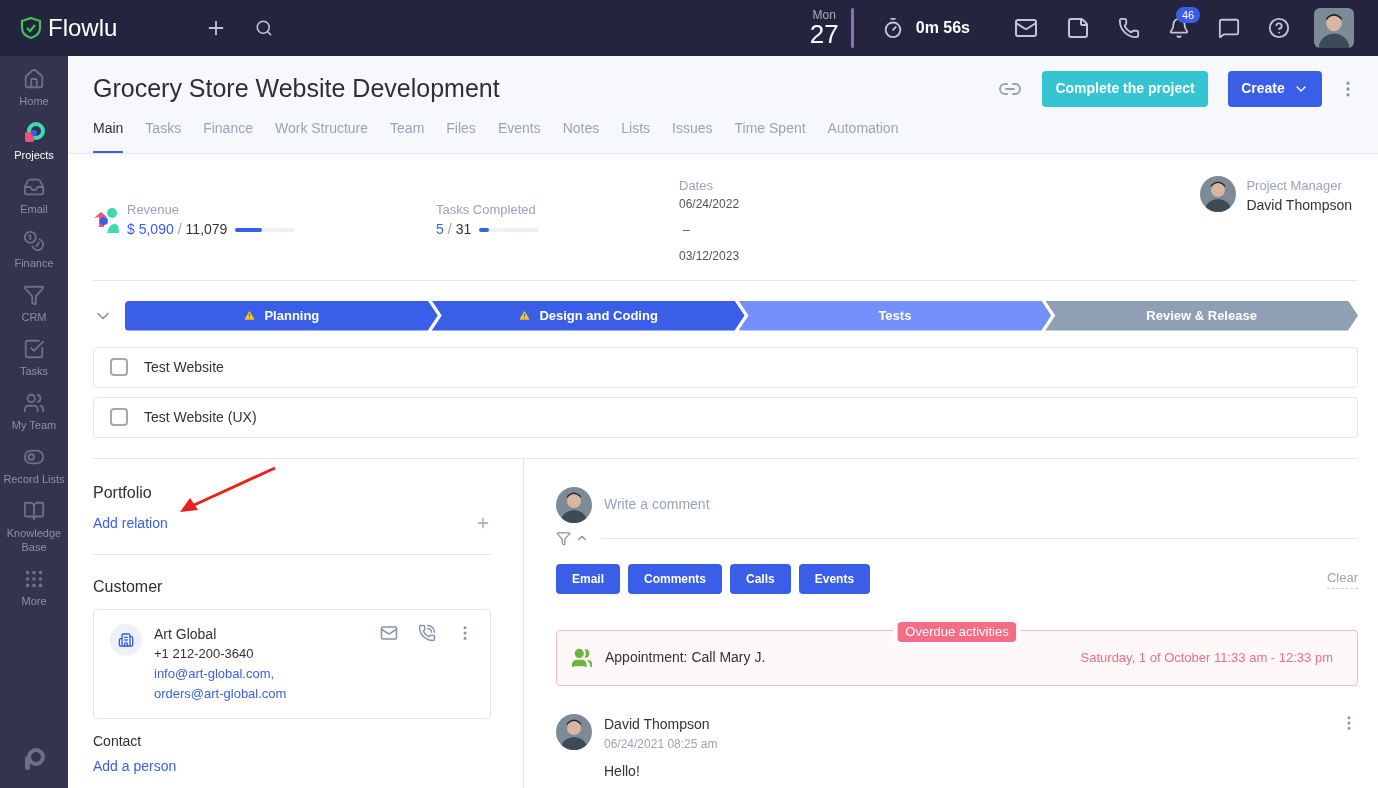  Describe the element at coordinates (407, 133) in the screenshot. I see `tab: Team` at that location.